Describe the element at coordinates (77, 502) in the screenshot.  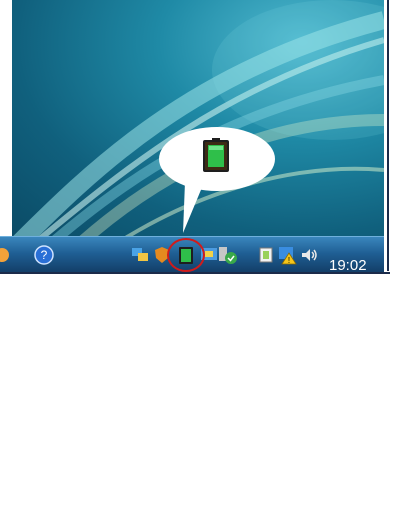
I see `kana-indicator: KANA` at that location.